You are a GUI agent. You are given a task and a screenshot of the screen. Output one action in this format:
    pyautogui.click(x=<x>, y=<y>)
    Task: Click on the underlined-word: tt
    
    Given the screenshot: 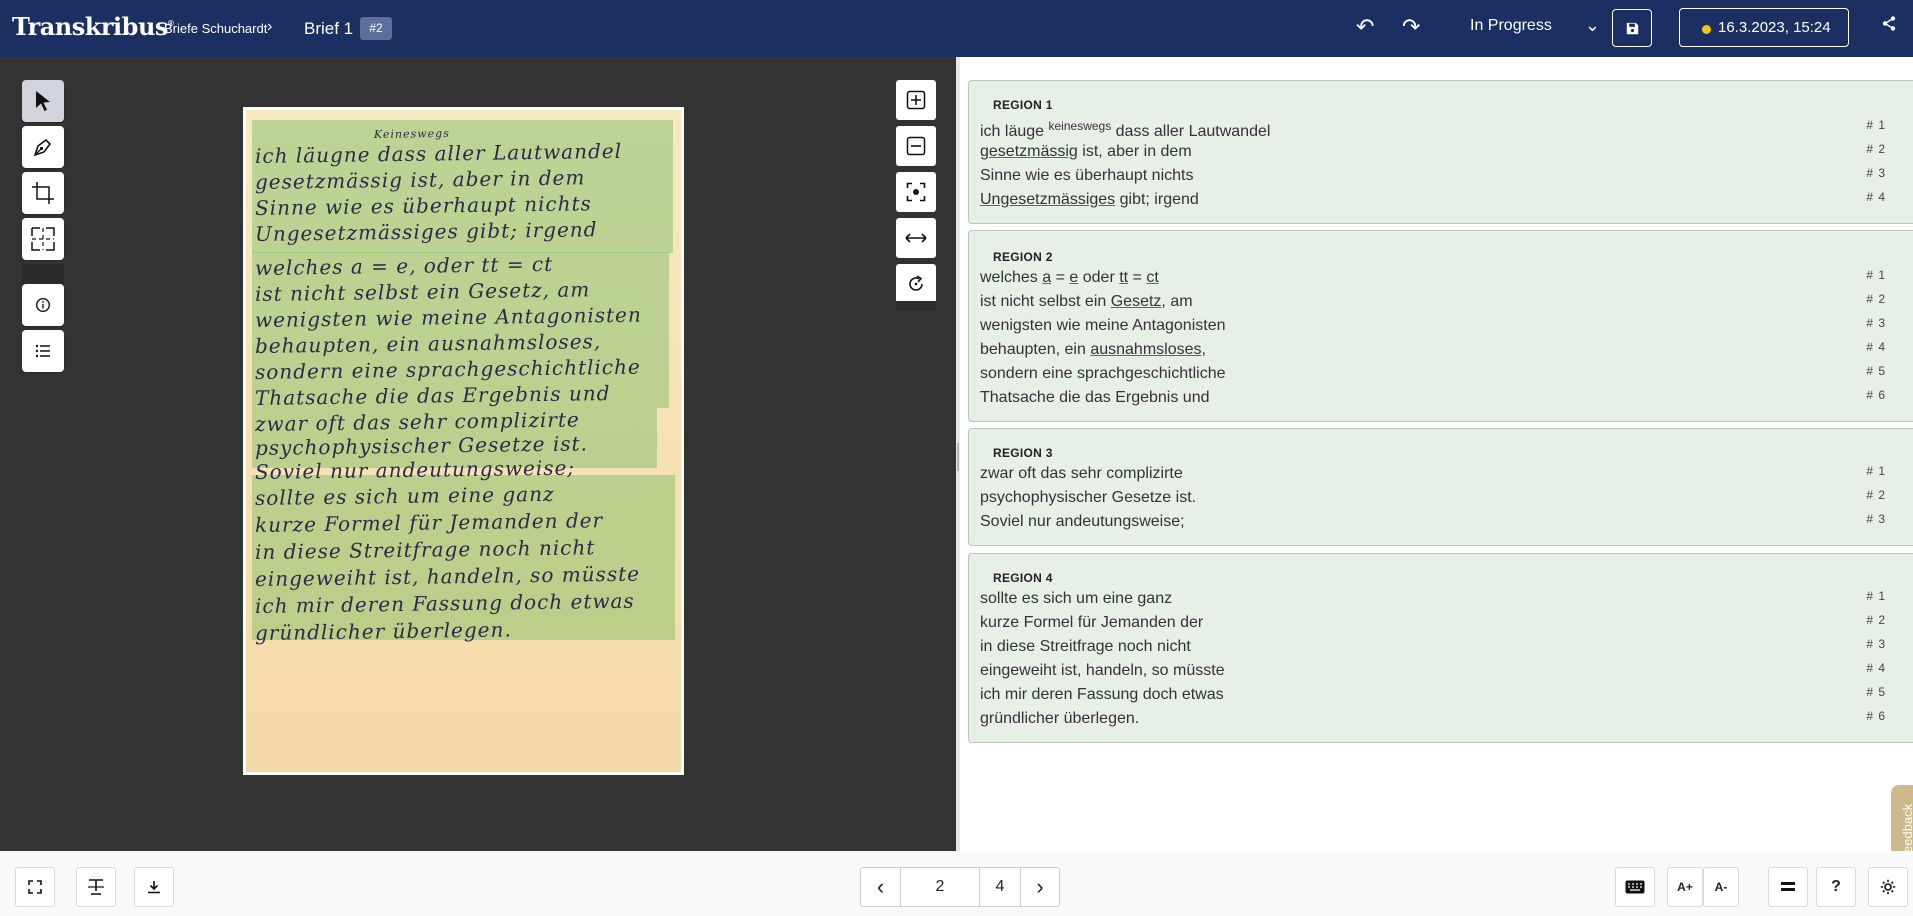 What is the action you would take?
    pyautogui.click(x=1124, y=277)
    